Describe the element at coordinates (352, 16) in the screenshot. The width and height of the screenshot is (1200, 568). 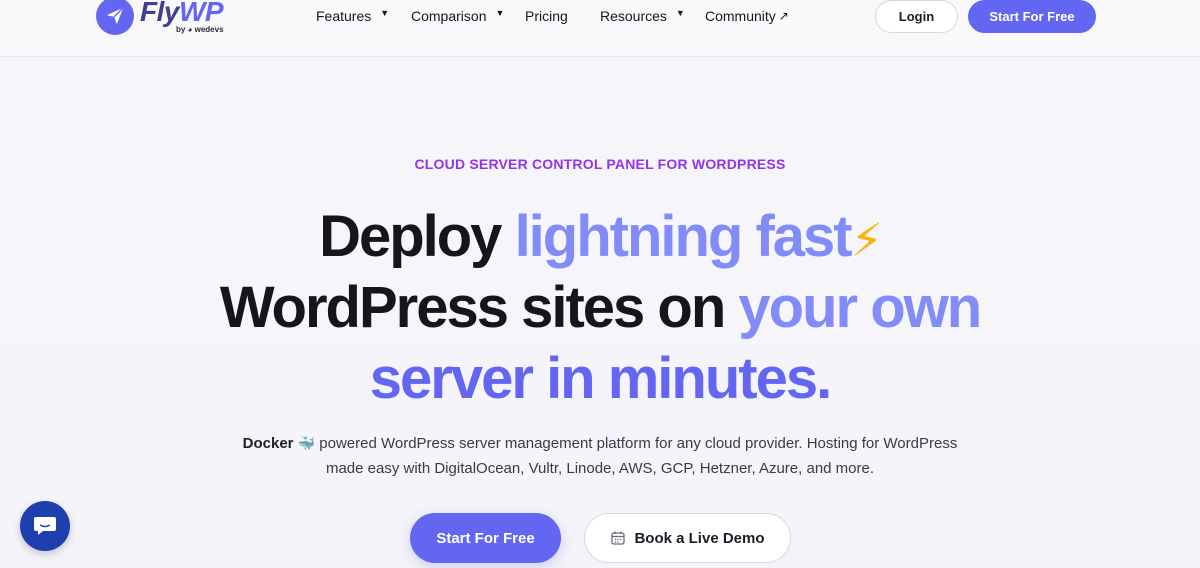
I see `nav-features: Features ▼` at that location.